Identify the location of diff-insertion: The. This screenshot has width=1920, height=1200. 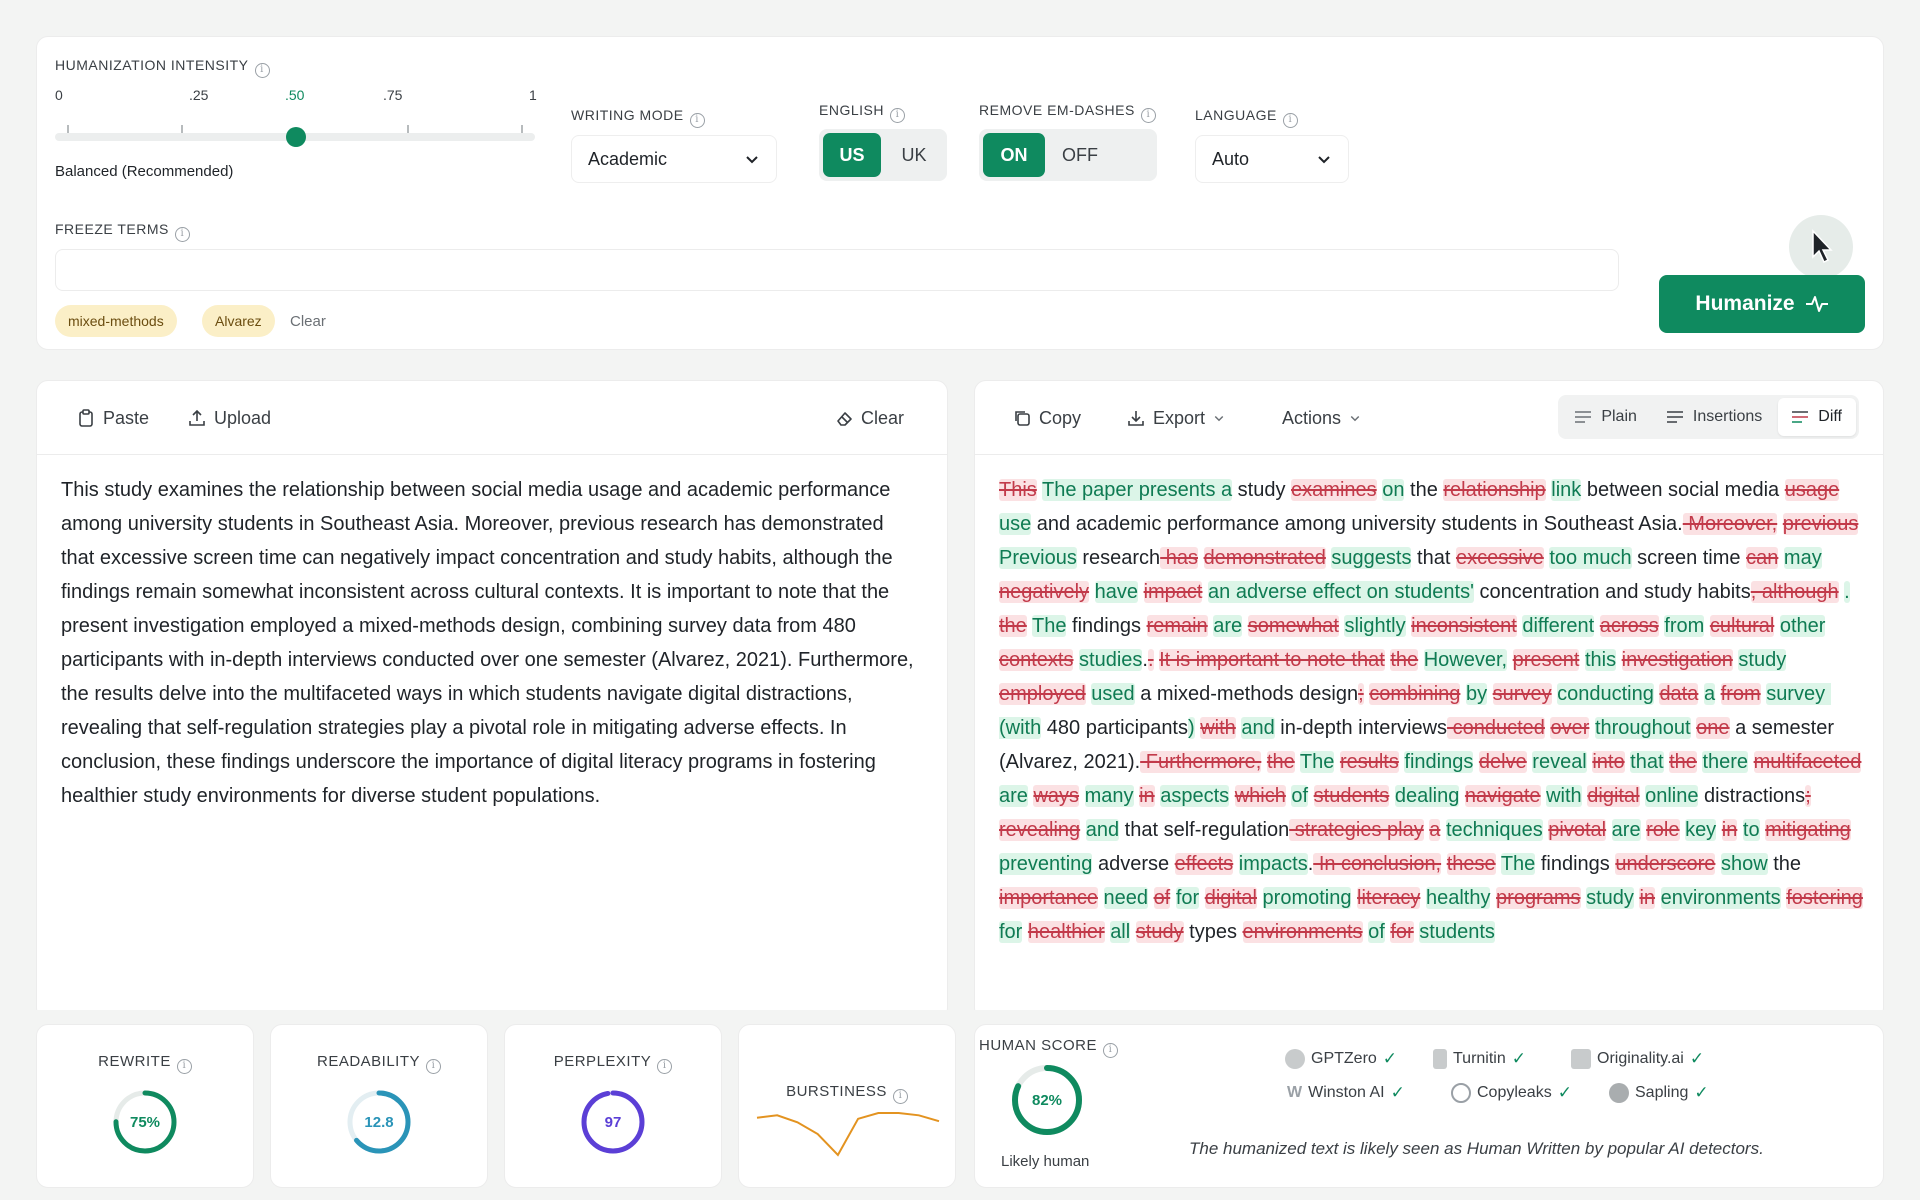
(1049, 626).